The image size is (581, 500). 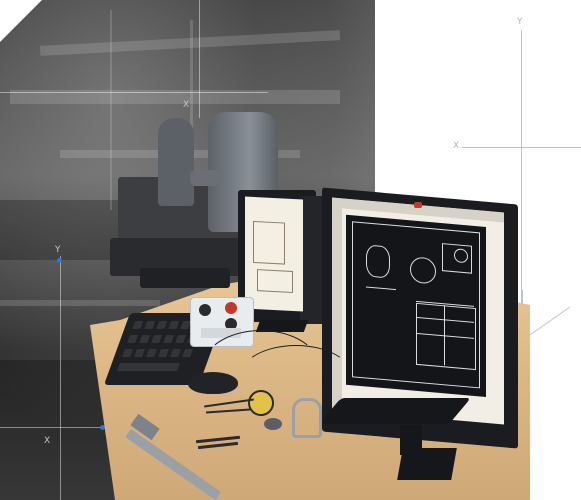 I want to click on guide-line-horizontal-top, so click(x=134, y=92).